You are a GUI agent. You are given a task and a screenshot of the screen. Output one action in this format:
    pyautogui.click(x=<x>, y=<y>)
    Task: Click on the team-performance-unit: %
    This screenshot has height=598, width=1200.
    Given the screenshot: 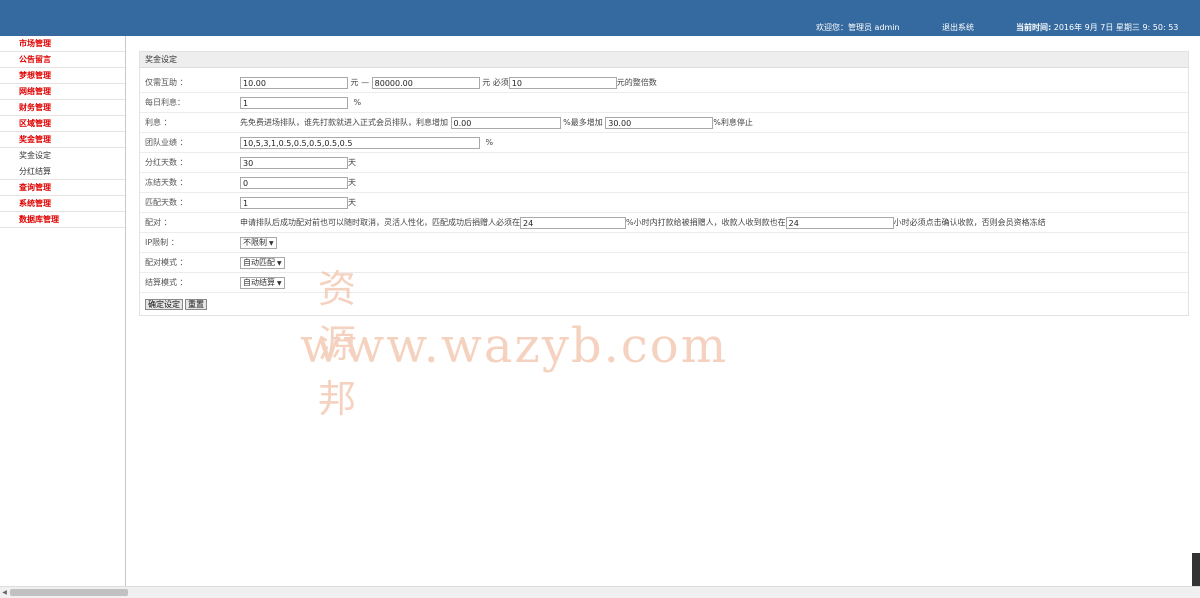 What is the action you would take?
    pyautogui.click(x=489, y=142)
    